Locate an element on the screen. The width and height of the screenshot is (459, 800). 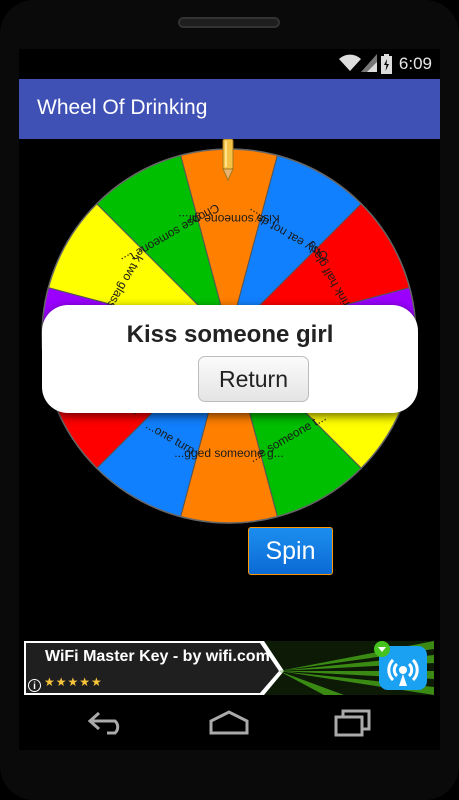
pencil-pointer-icon is located at coordinates (228, 160).